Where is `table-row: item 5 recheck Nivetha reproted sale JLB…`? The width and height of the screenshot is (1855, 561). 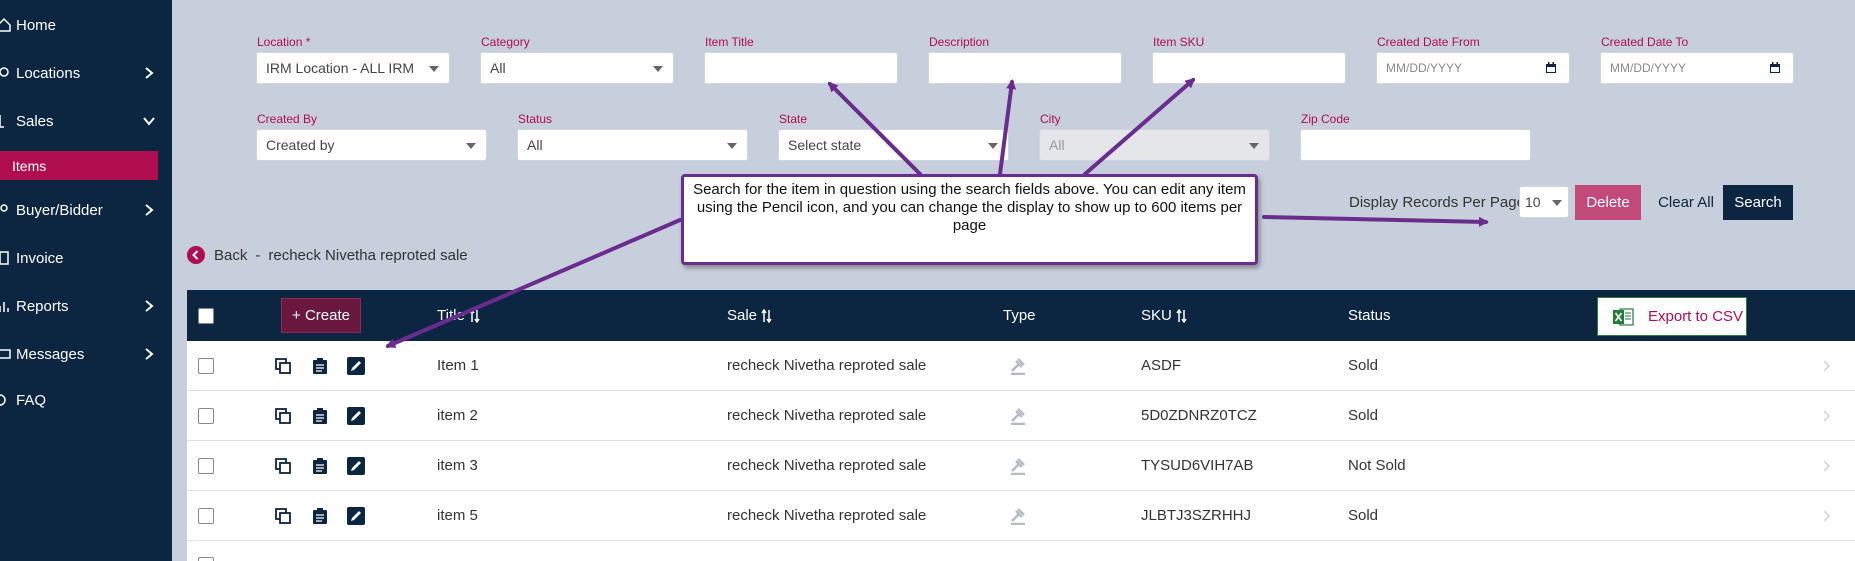
table-row: item 5 recheck Nivetha reproted sale JLB… is located at coordinates (1021, 516).